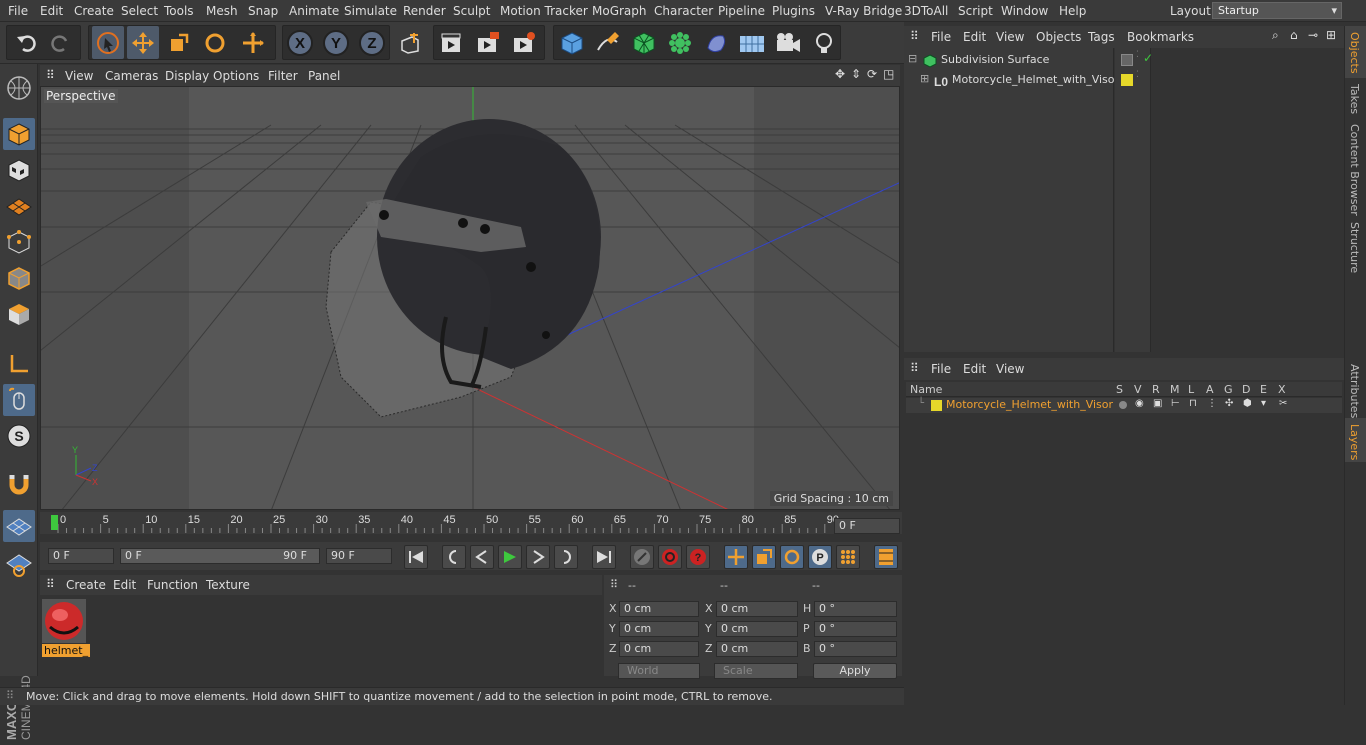 The width and height of the screenshot is (1366, 745). Describe the element at coordinates (756, 671) in the screenshot. I see `size-mode-select: Scale` at that location.